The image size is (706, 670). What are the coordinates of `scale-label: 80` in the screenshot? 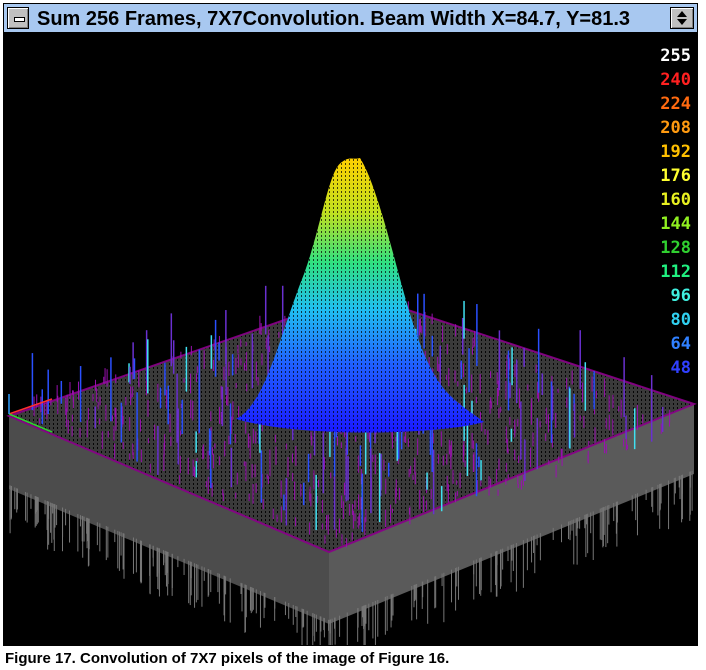 It's located at (680, 320).